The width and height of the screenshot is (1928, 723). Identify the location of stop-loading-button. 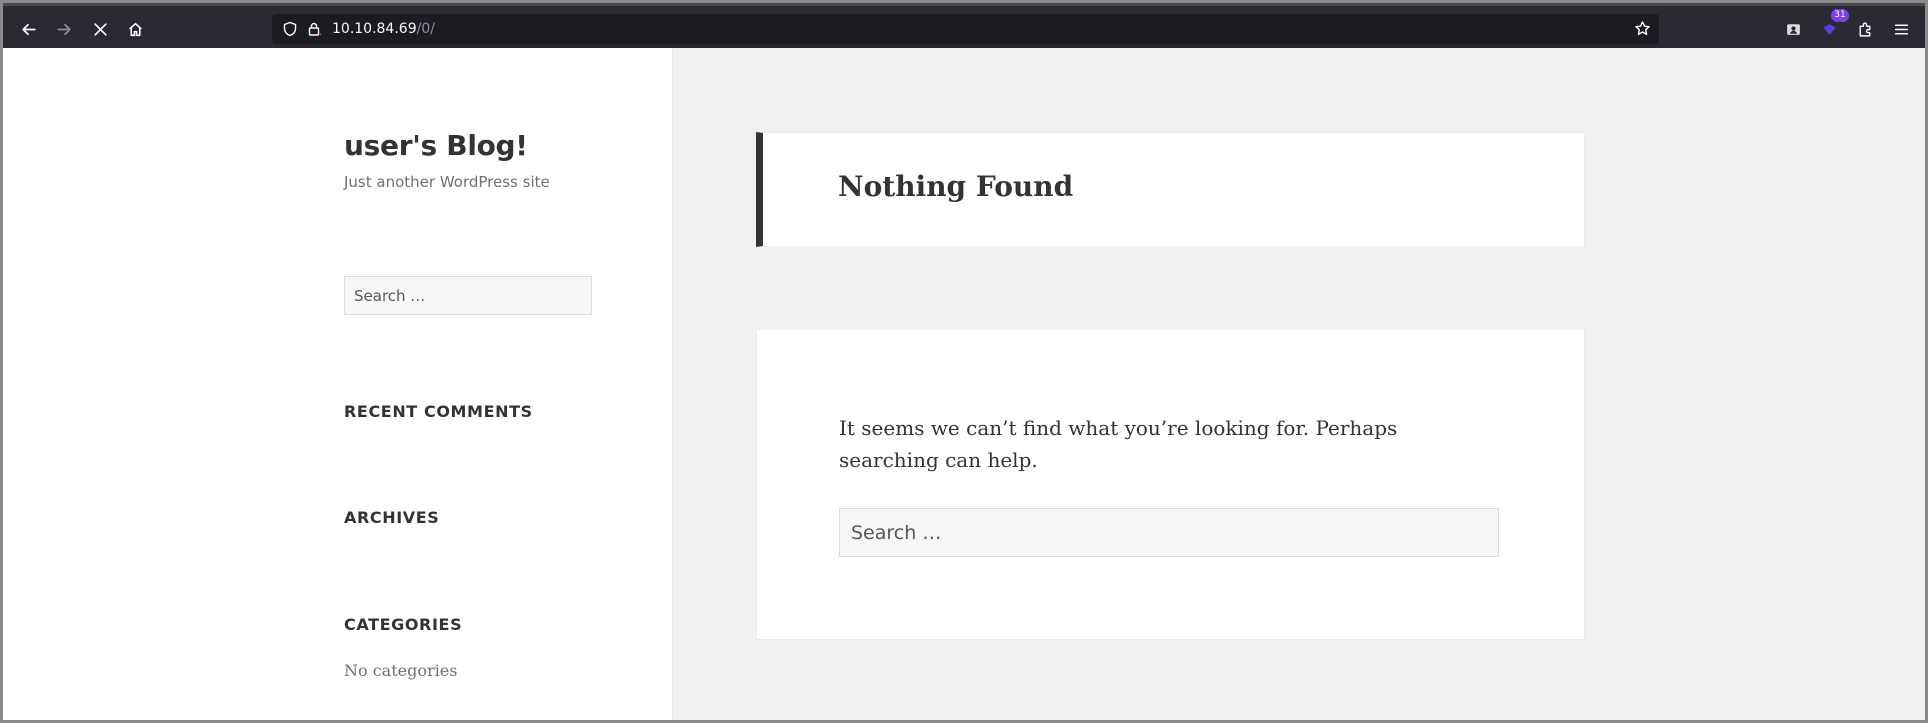
(100, 29).